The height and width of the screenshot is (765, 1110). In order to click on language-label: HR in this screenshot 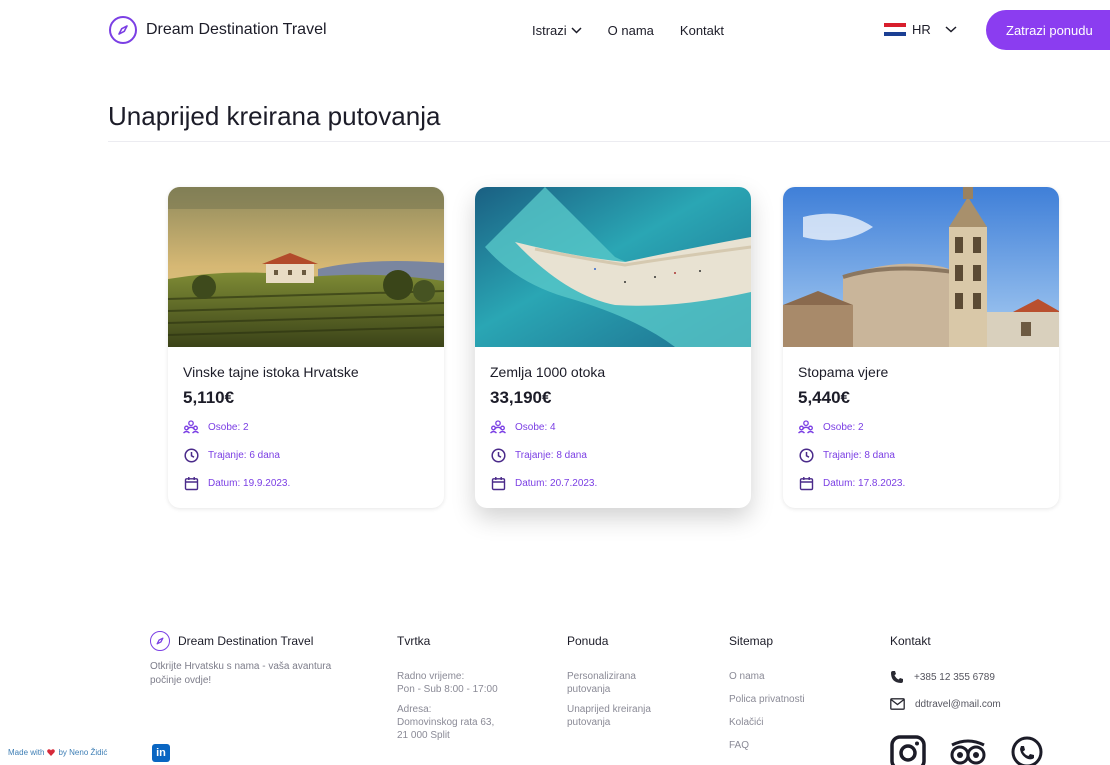, I will do `click(921, 29)`.